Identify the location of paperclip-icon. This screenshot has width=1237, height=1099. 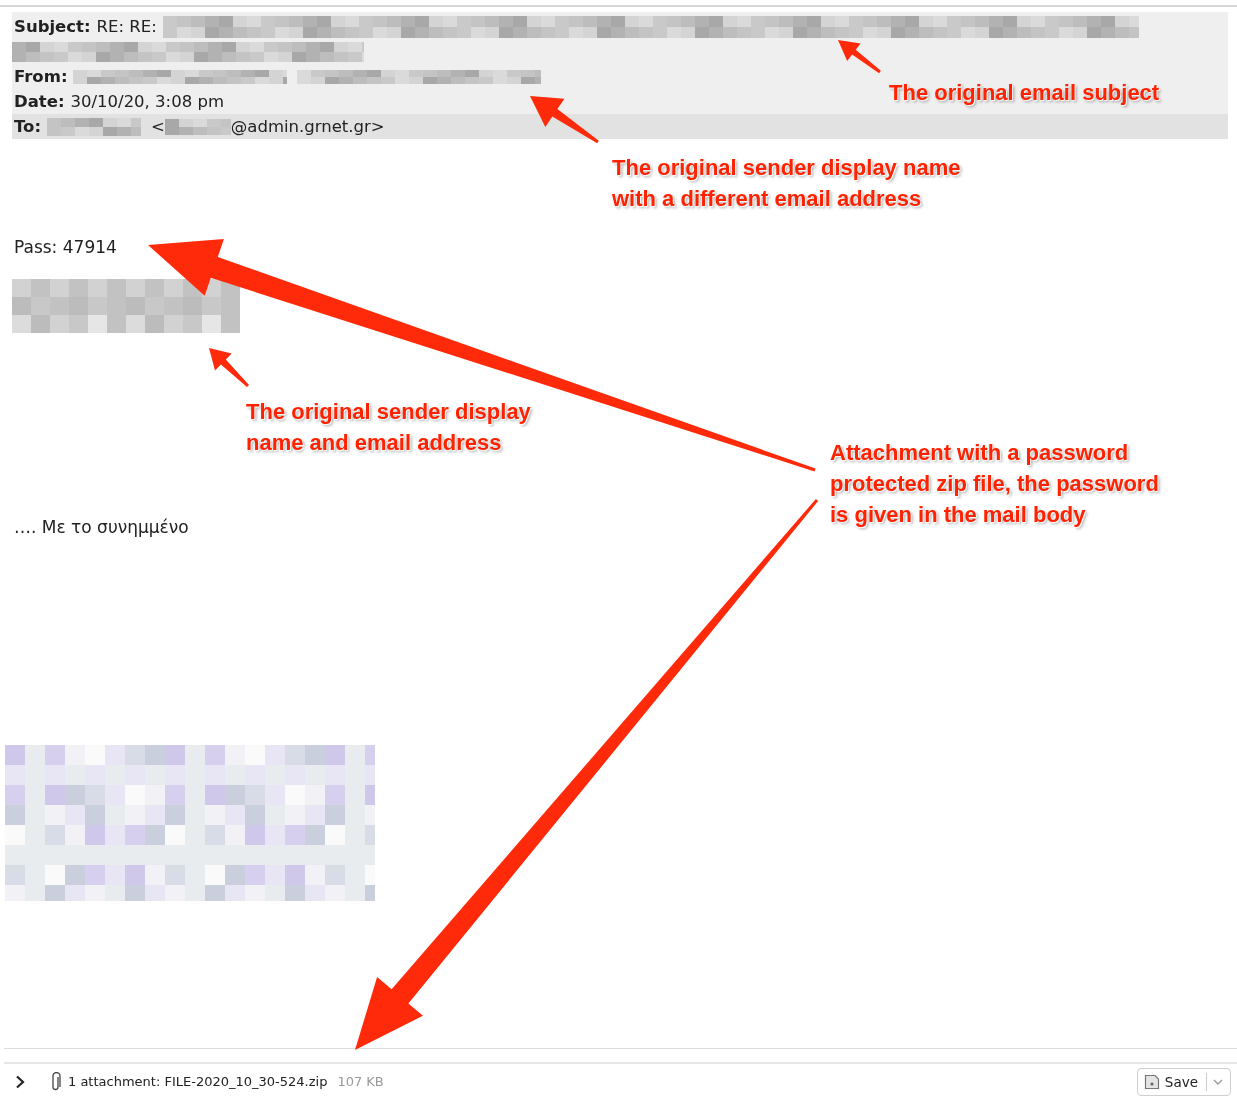
(56, 1081).